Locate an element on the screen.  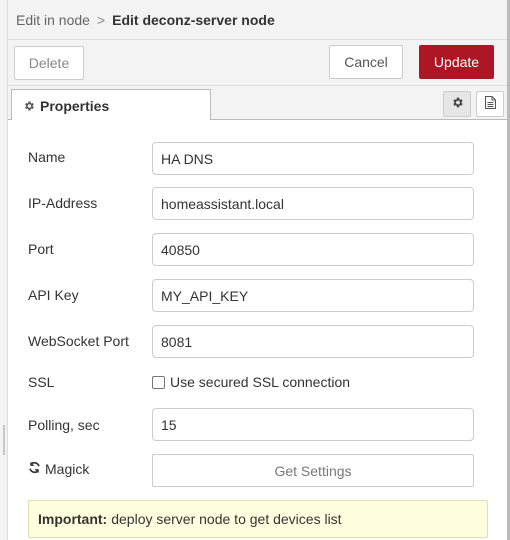
refresh-icon is located at coordinates (36, 469).